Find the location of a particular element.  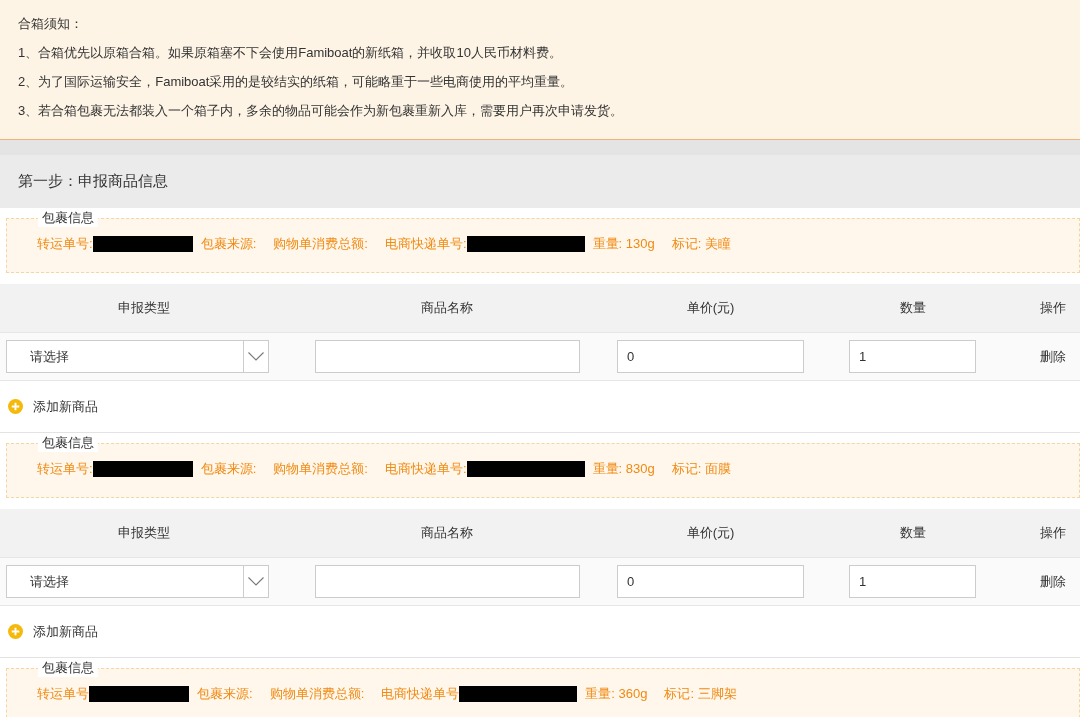

notice-title: 合箱须知： is located at coordinates (50, 24).